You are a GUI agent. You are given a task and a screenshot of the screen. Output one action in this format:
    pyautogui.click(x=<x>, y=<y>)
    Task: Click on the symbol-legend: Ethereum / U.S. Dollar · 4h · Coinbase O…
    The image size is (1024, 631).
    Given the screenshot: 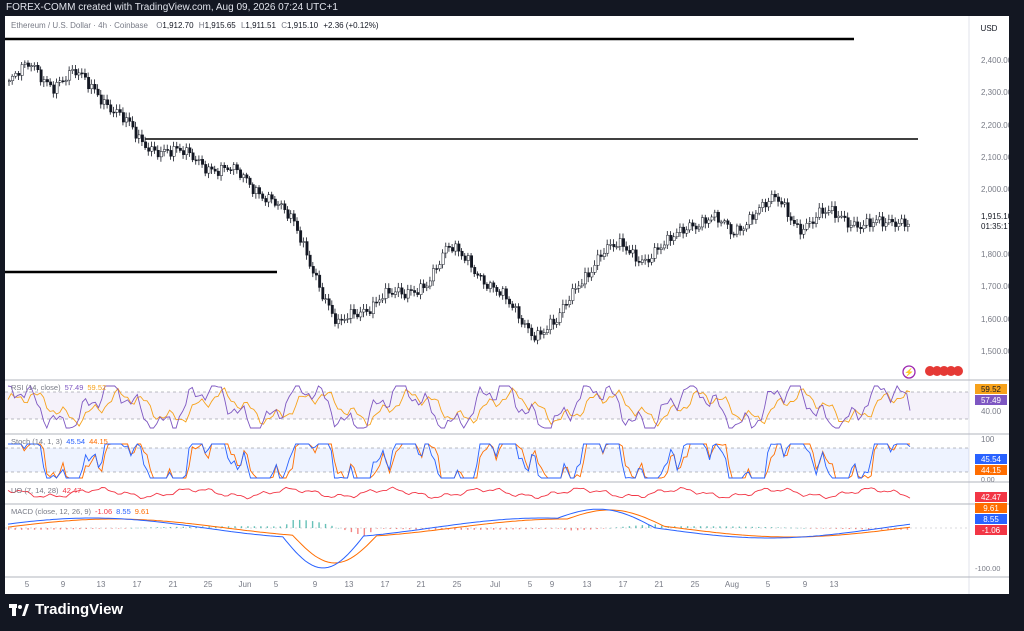 What is the action you would take?
    pyautogui.click(x=195, y=25)
    